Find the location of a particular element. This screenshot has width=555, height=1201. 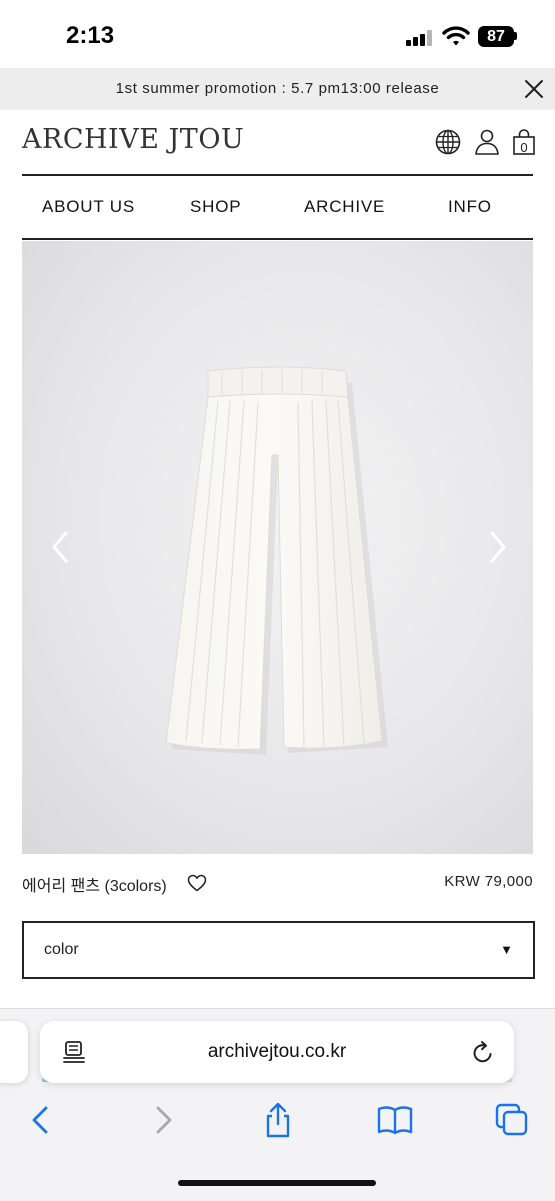

color-select-label: color is located at coordinates (61, 949).